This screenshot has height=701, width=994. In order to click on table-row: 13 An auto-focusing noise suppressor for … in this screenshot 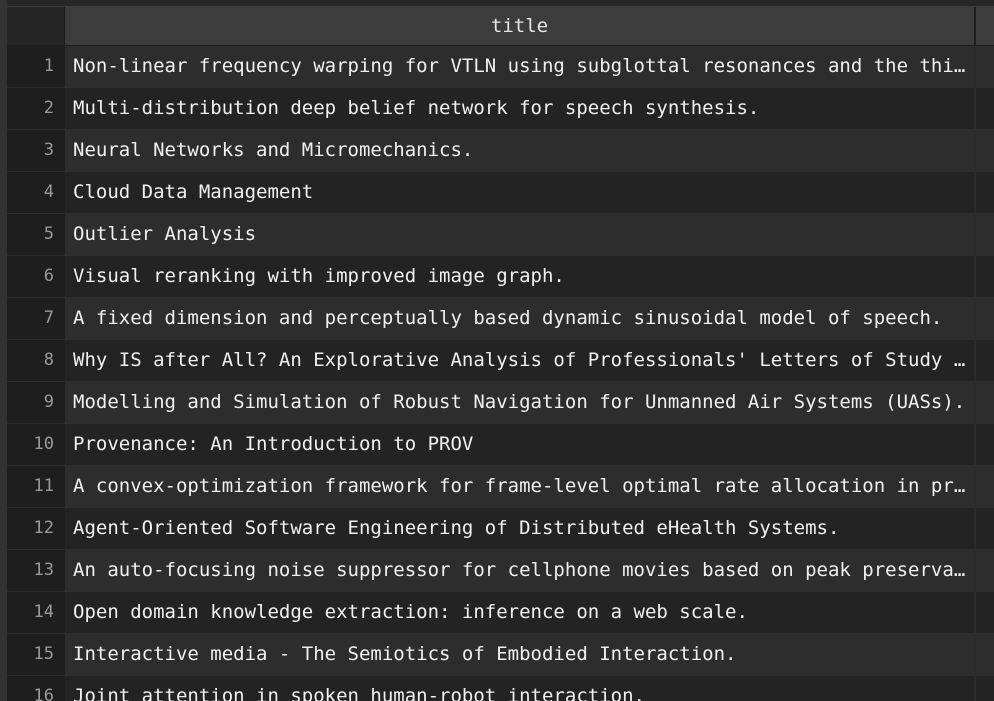, I will do `click(500, 571)`.